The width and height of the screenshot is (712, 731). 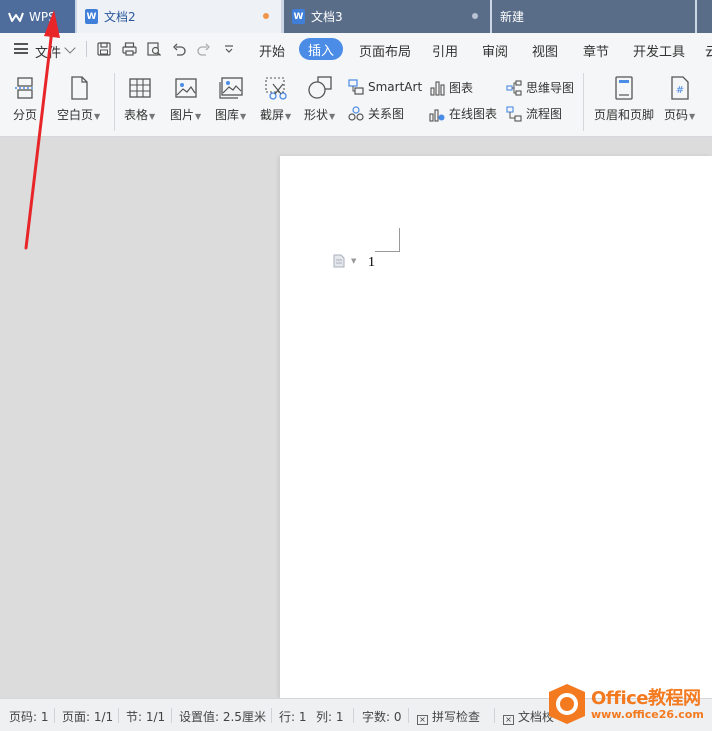 What do you see at coordinates (140, 115) in the screenshot?
I see `table-label: 表格▼` at bounding box center [140, 115].